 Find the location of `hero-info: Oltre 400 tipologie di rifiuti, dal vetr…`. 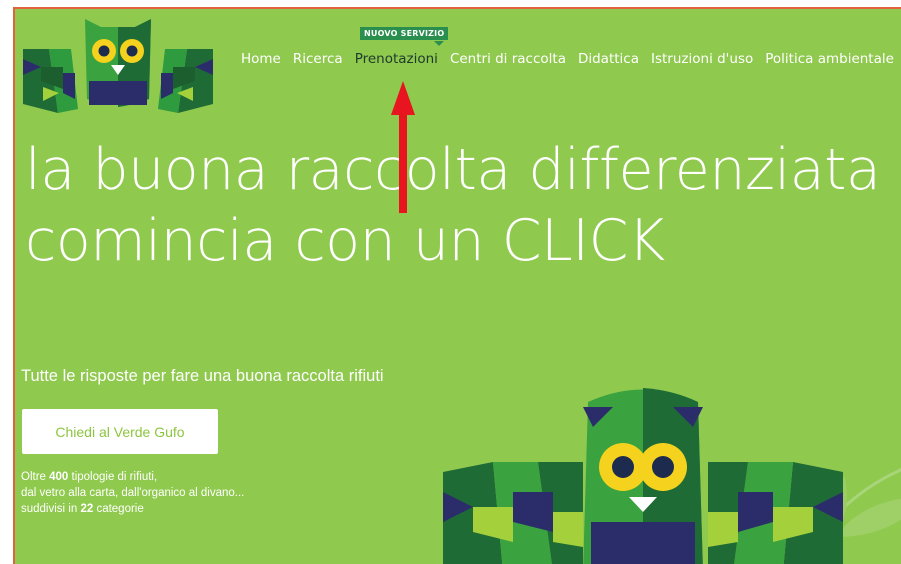

hero-info: Oltre 400 tipologie di rifiuti, dal vetr… is located at coordinates (132, 493).